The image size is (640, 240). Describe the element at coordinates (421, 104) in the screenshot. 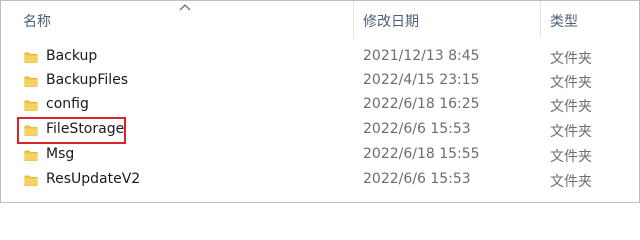

I see `folder-modified-date: 2022/6/18 16:25` at that location.